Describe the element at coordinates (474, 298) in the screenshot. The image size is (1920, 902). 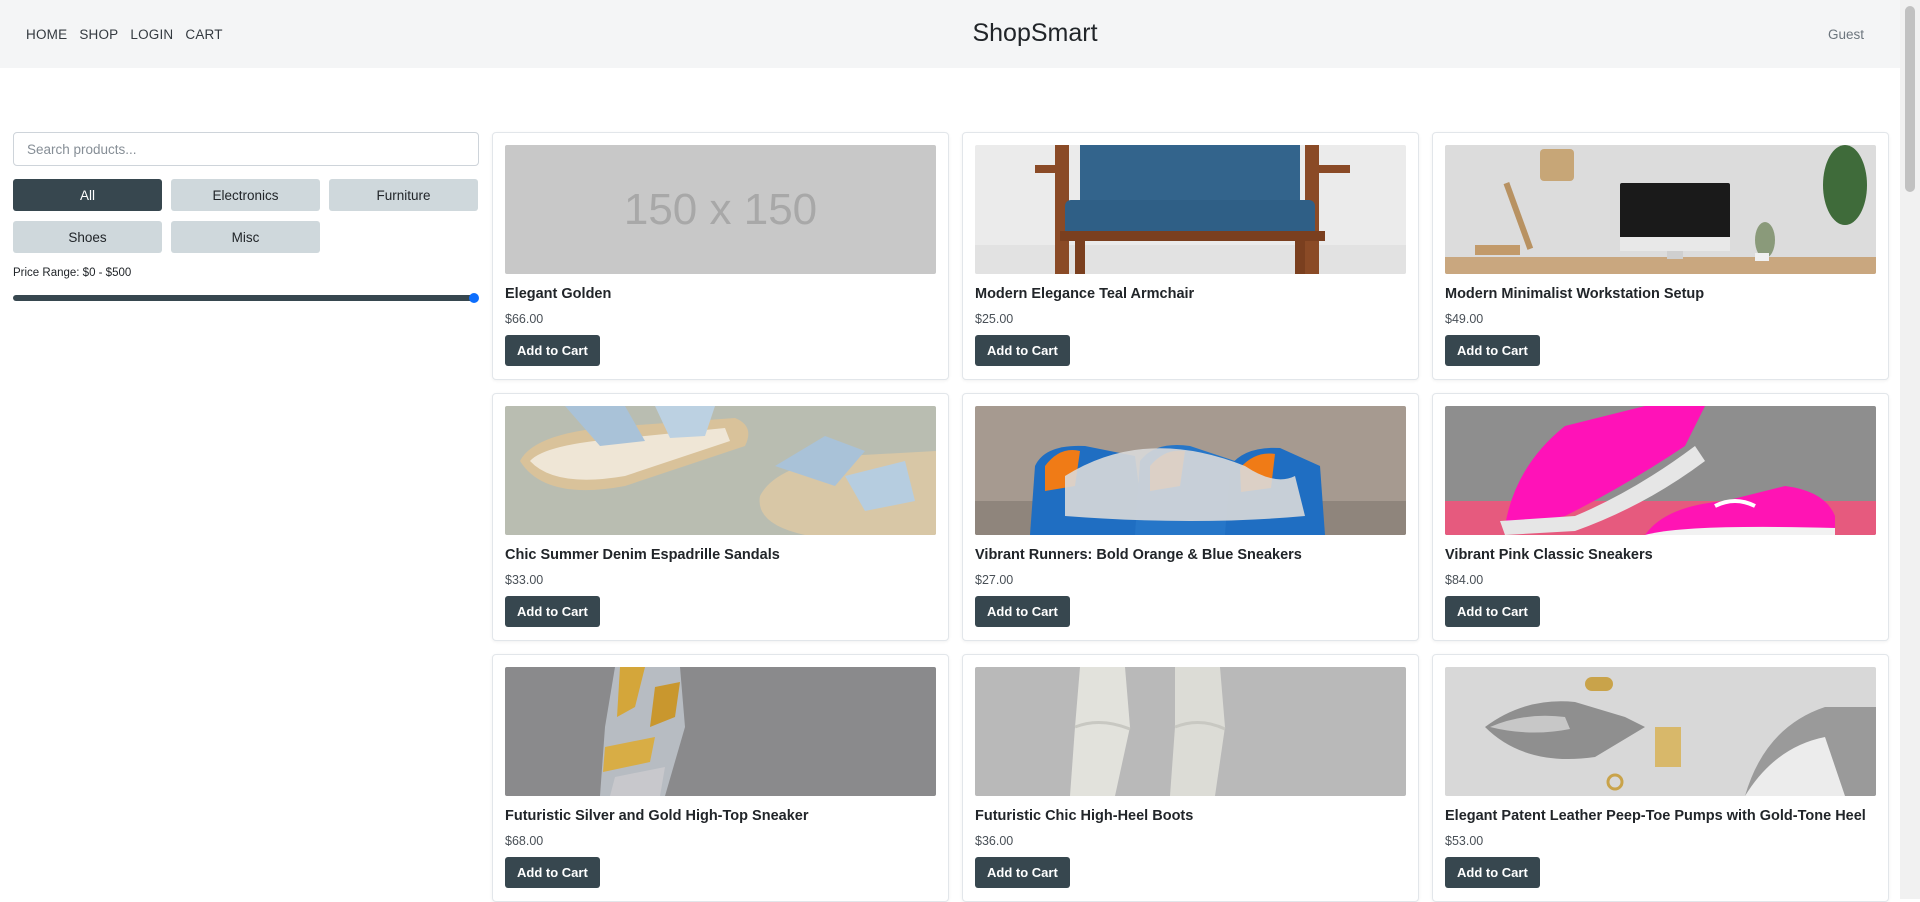
I see `slider-handle` at that location.